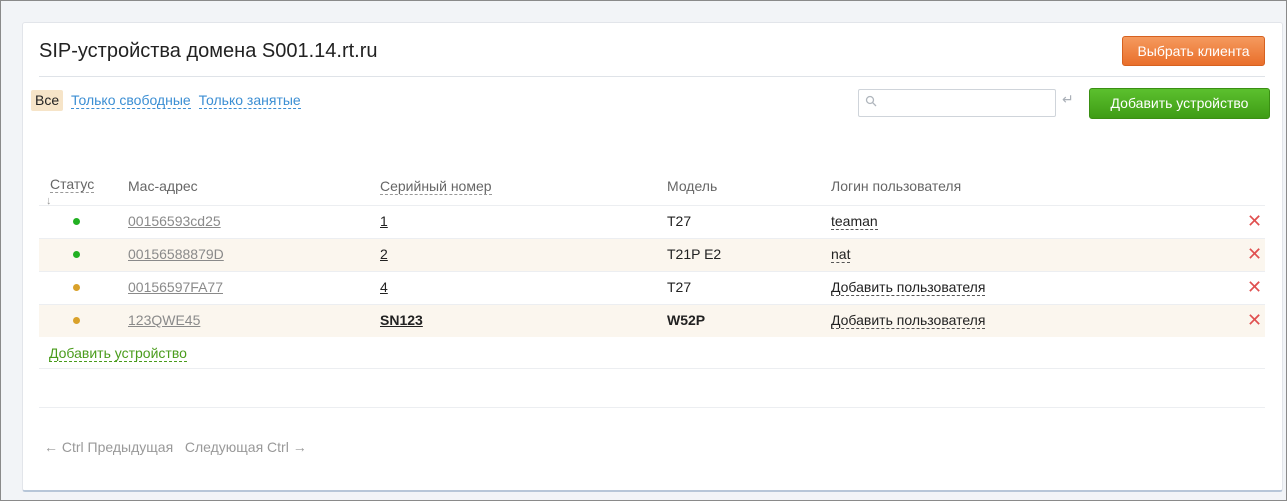  I want to click on mac-link: 00156588879D, so click(176, 254).